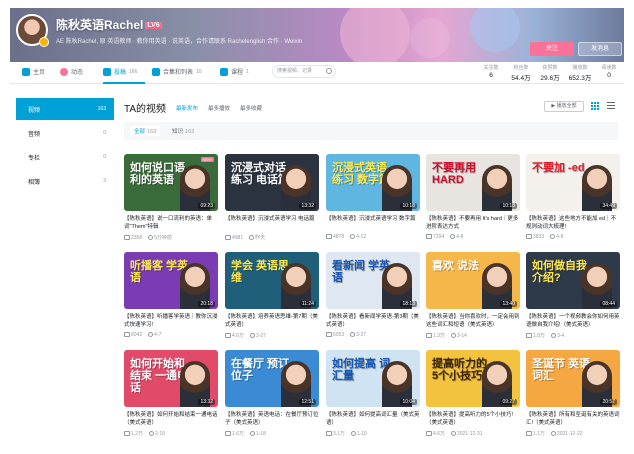  Describe the element at coordinates (183, 131) in the screenshot. I see `filter-knowledge: 知识 163` at that location.